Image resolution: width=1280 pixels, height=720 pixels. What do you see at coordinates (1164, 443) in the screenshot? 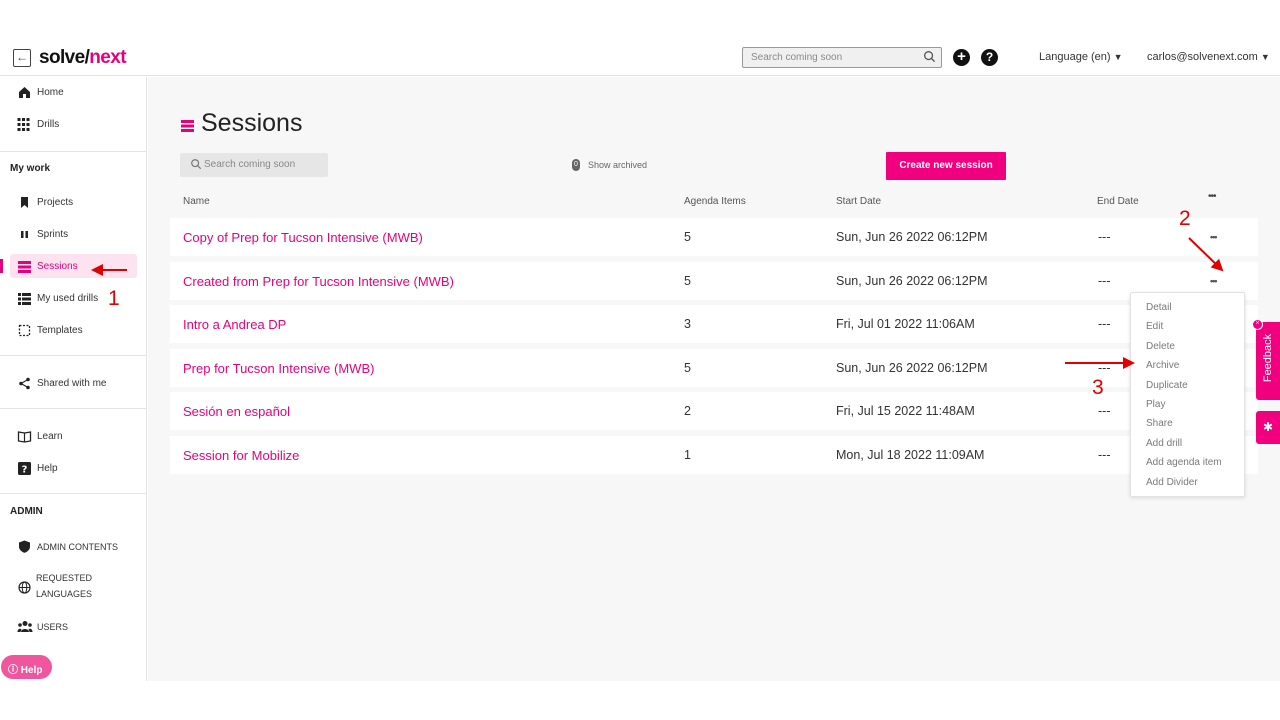
I see `menu-item-add-drill: Add drill` at bounding box center [1164, 443].